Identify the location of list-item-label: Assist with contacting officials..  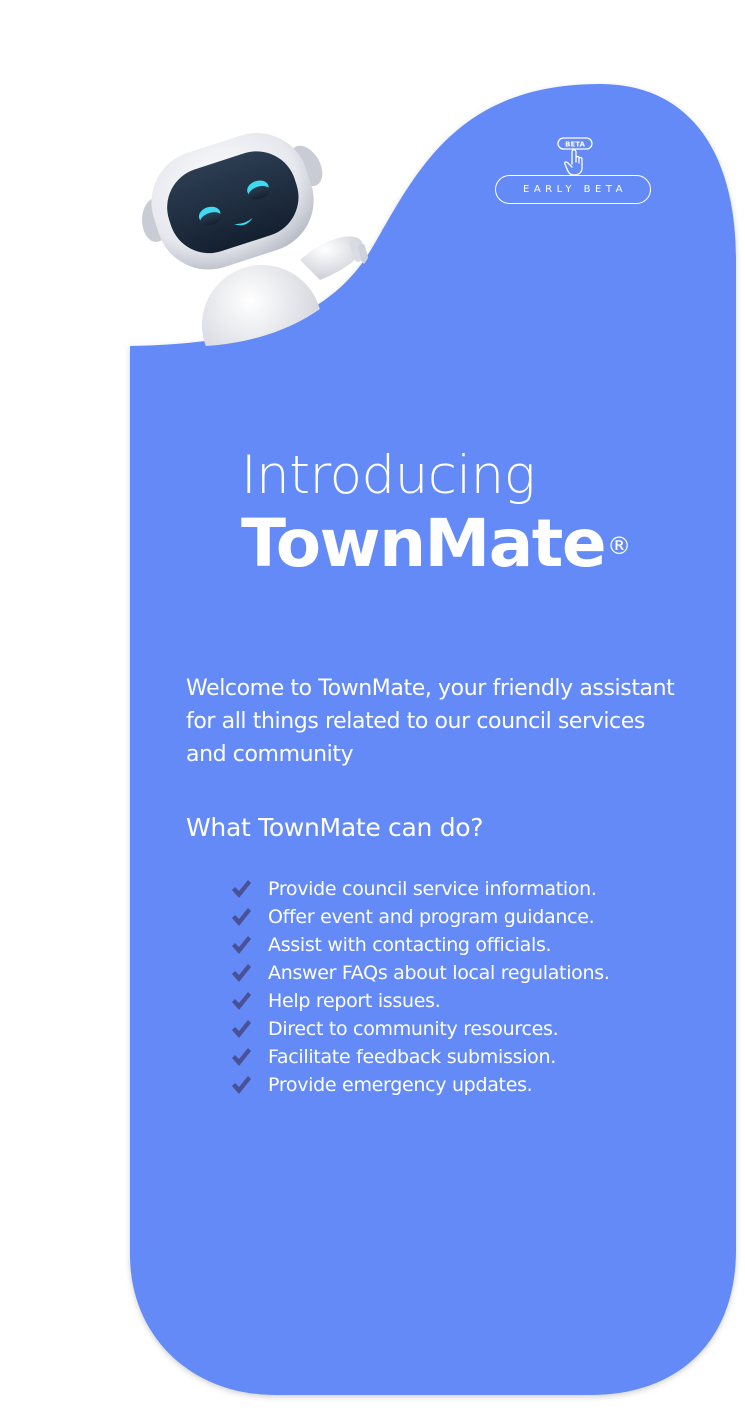
(410, 945).